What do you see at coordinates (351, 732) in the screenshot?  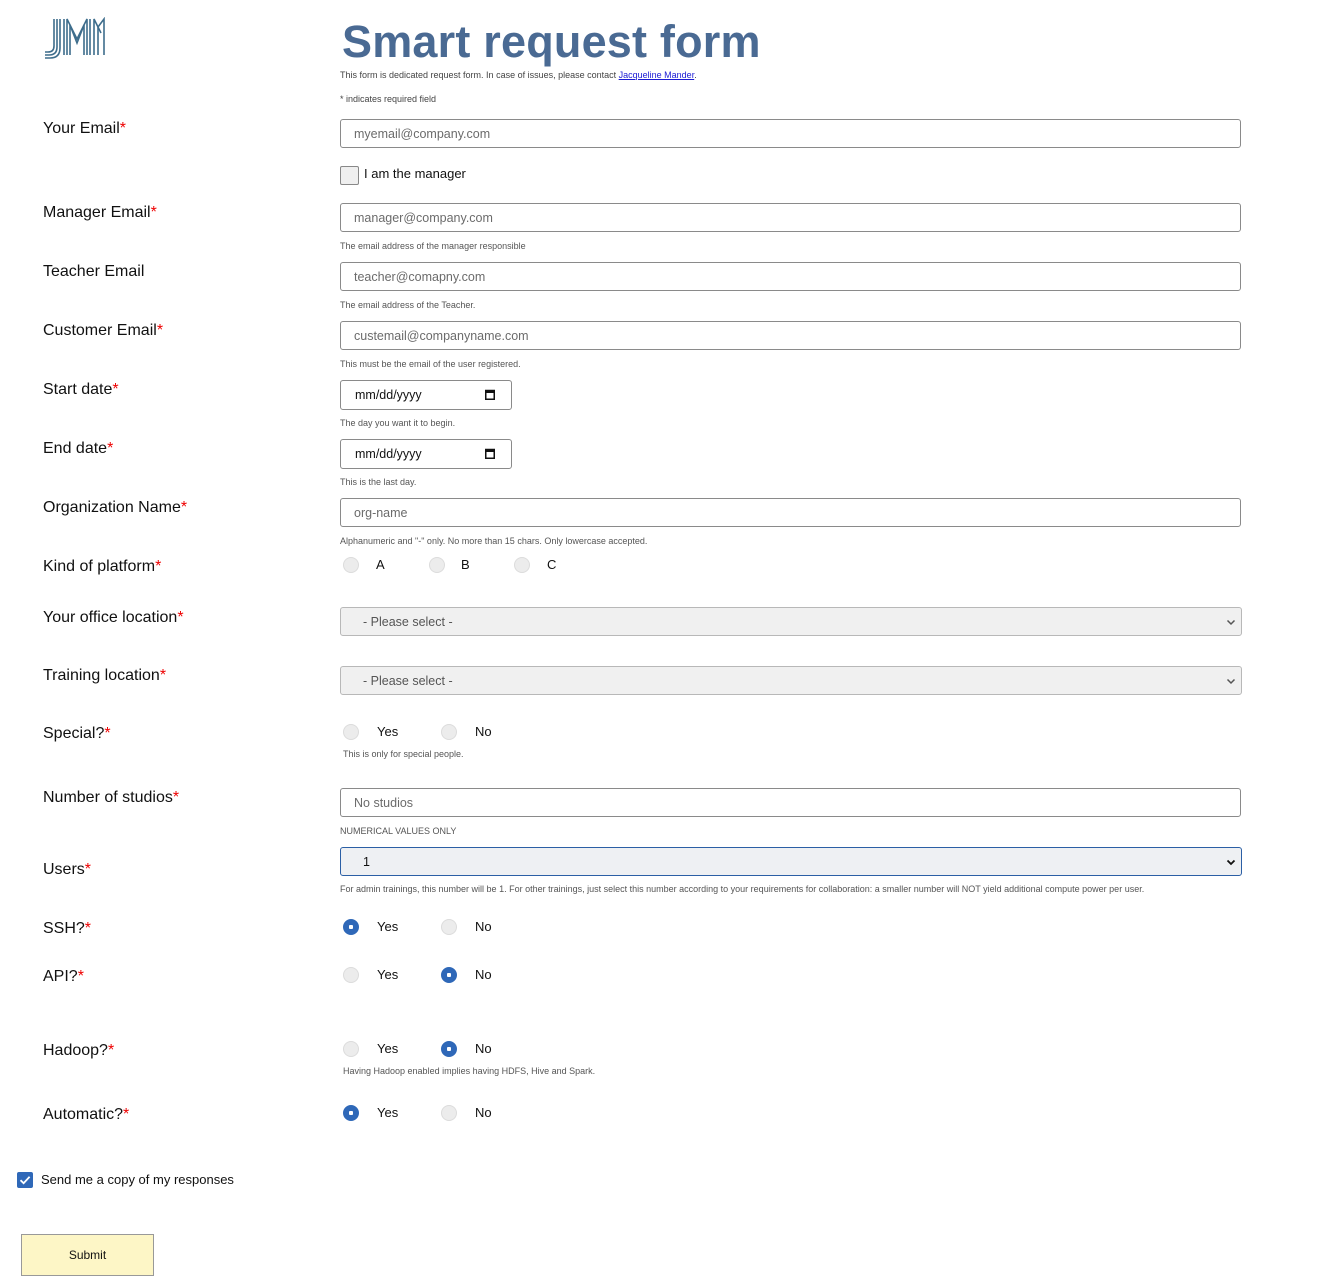 I see `special-radio-yes` at bounding box center [351, 732].